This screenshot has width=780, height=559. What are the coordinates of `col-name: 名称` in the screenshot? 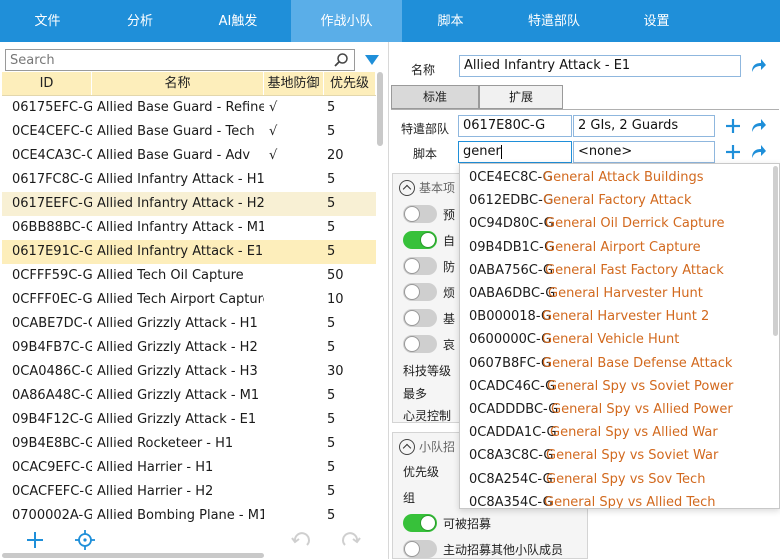 It's located at (178, 83).